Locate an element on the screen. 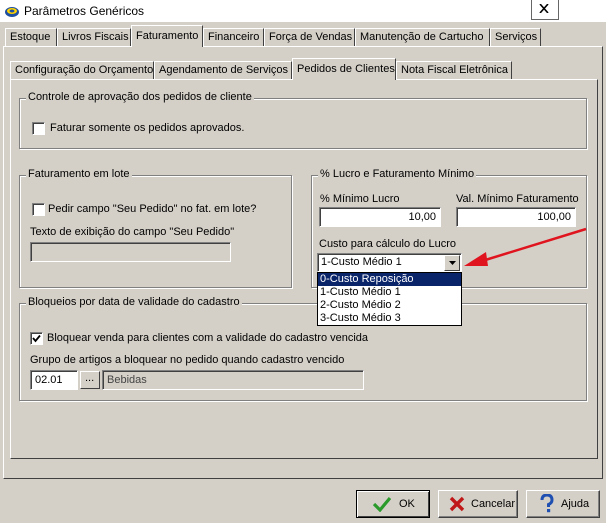 This screenshot has height=523, width=606. tab-configuracao-do-orcamento: Configuração do Orçamento is located at coordinates (82, 70).